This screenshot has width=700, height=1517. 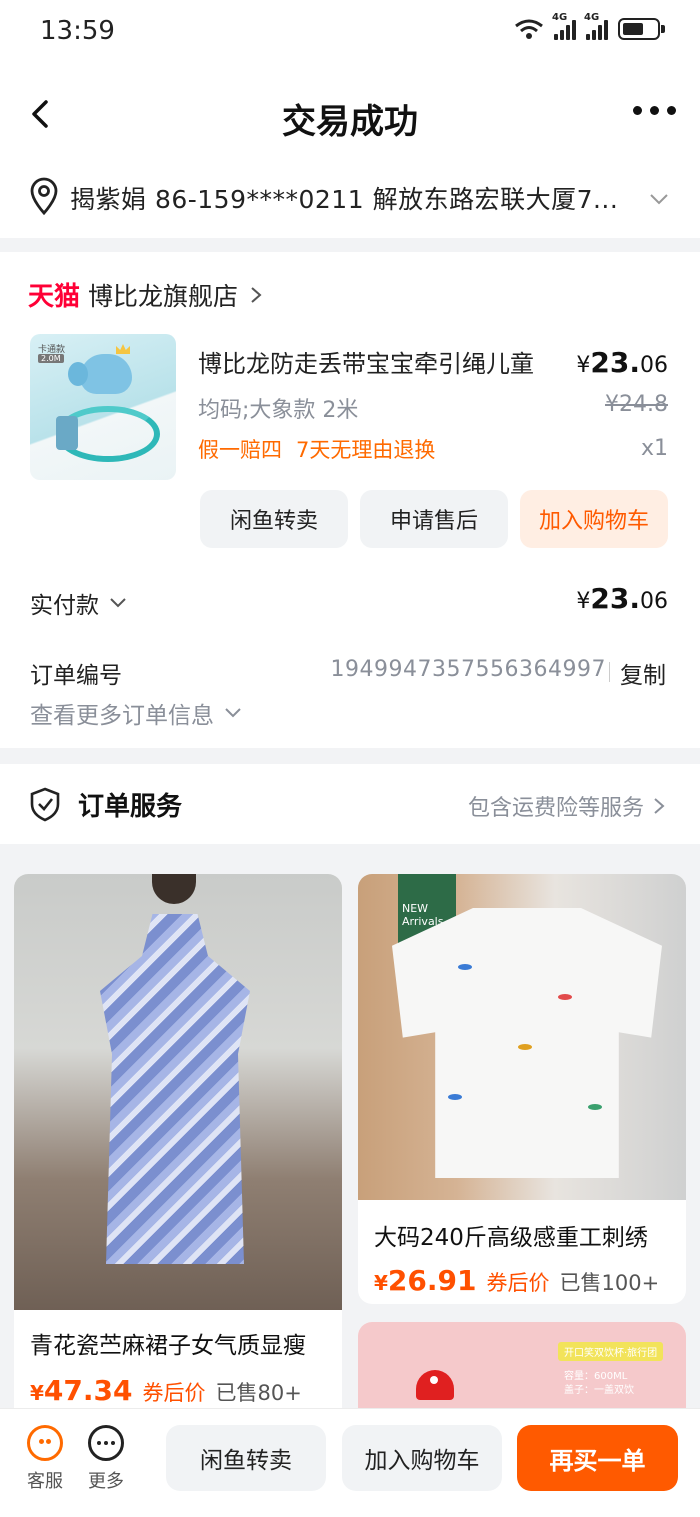 I want to click on after-sale-button: 申请售后, so click(x=434, y=519).